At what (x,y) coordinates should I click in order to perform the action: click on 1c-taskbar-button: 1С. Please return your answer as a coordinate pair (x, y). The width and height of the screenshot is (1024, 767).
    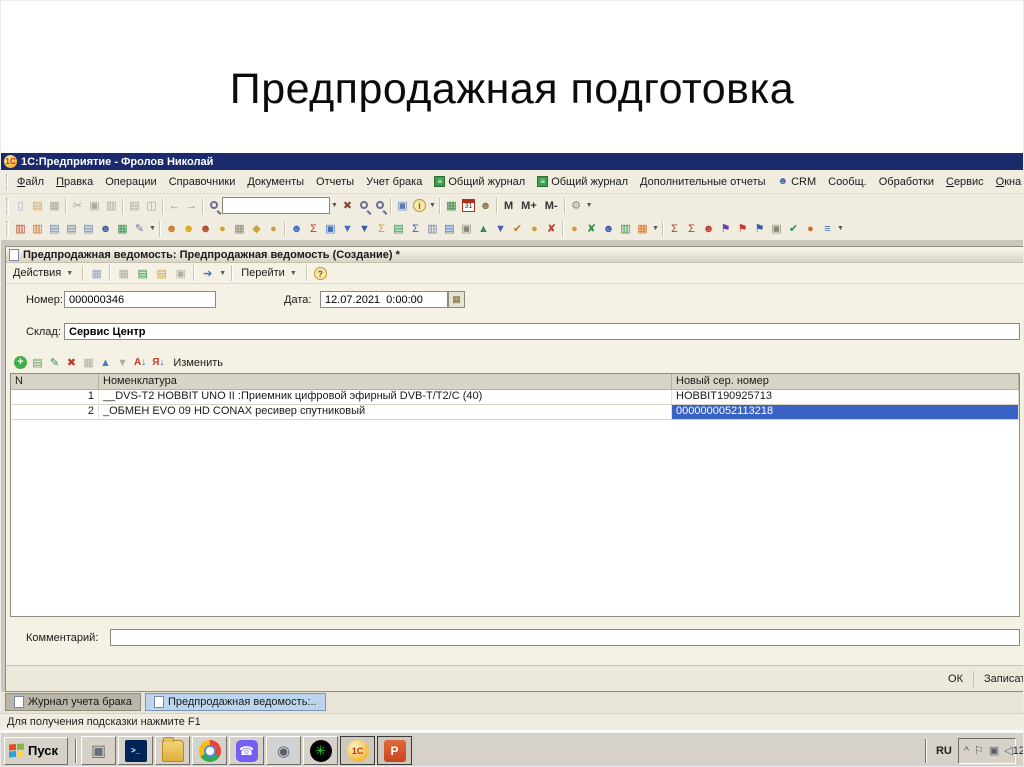
    Looking at the image, I should click on (357, 750).